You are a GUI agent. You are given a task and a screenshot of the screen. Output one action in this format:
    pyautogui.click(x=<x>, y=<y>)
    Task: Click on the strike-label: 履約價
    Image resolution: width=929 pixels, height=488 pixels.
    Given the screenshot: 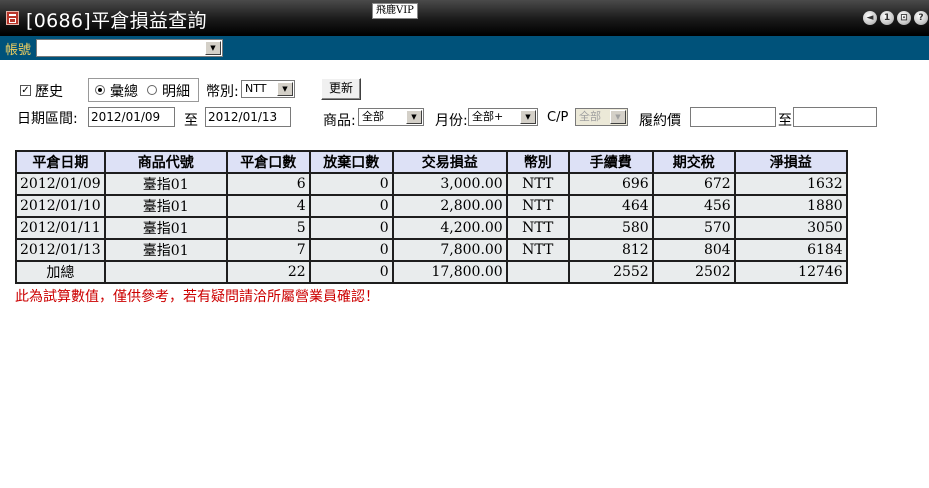 What is the action you would take?
    pyautogui.click(x=660, y=121)
    